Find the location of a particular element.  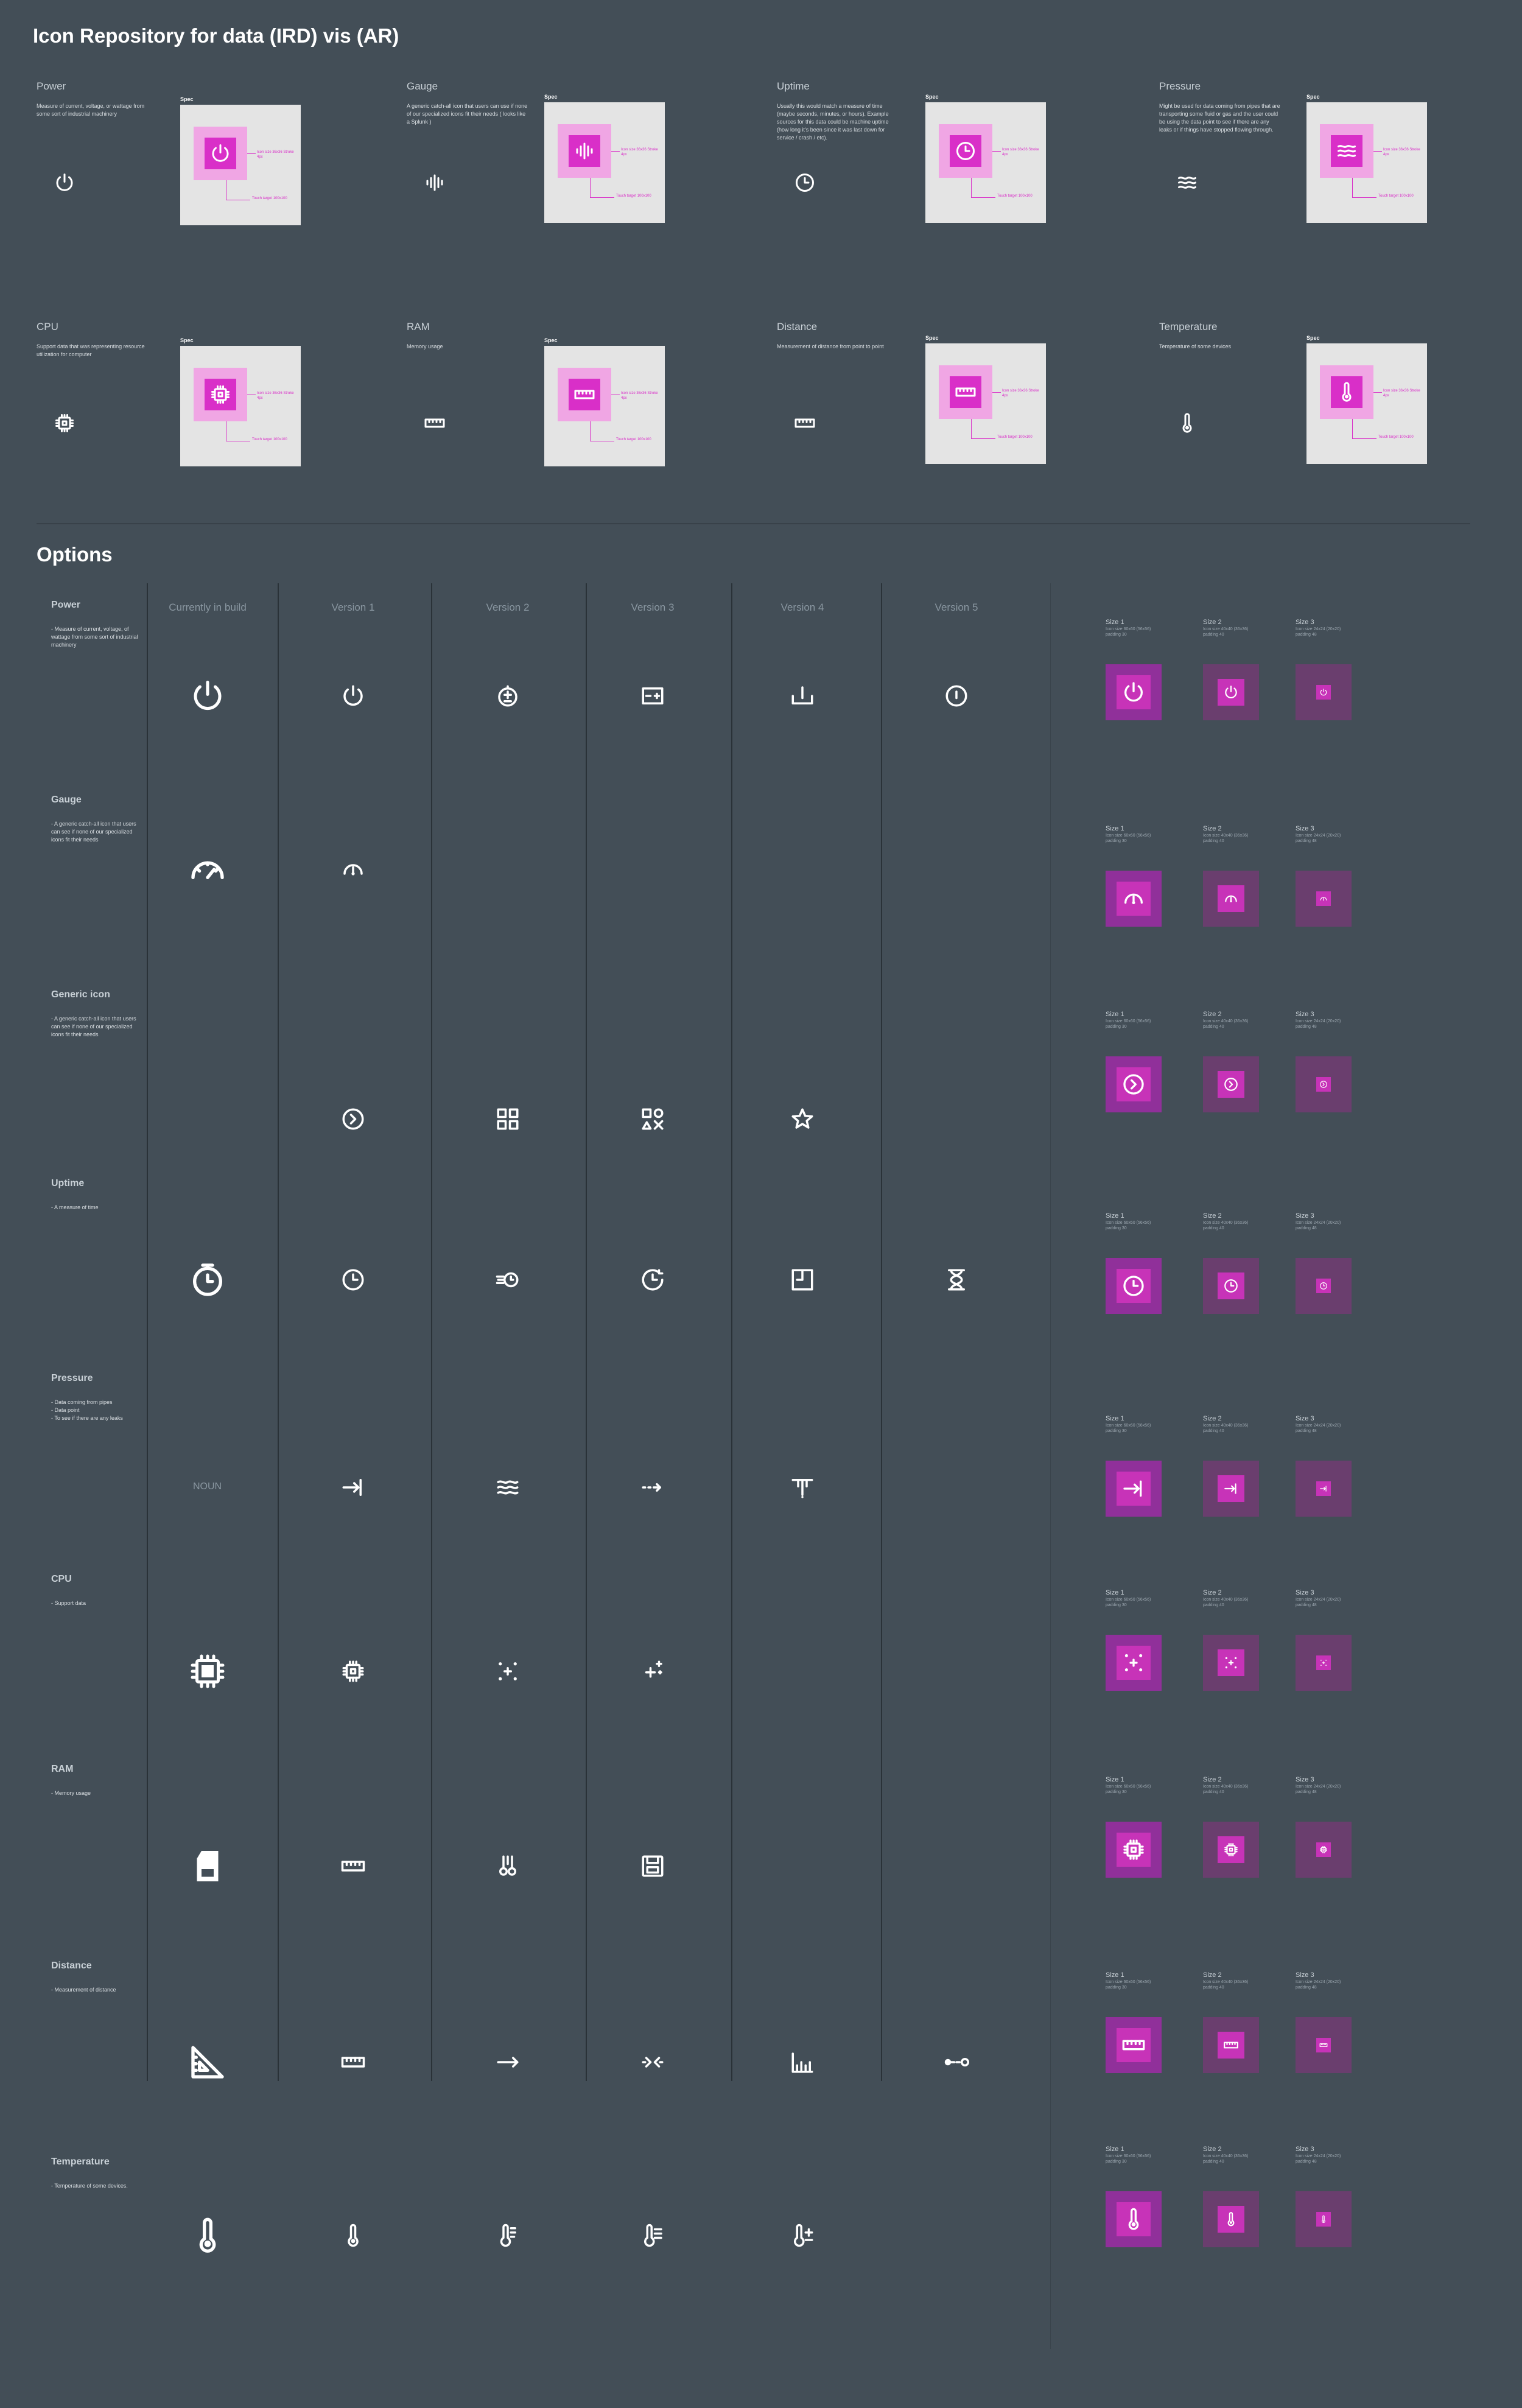

option-point-to-point-icon is located at coordinates (956, 2062).